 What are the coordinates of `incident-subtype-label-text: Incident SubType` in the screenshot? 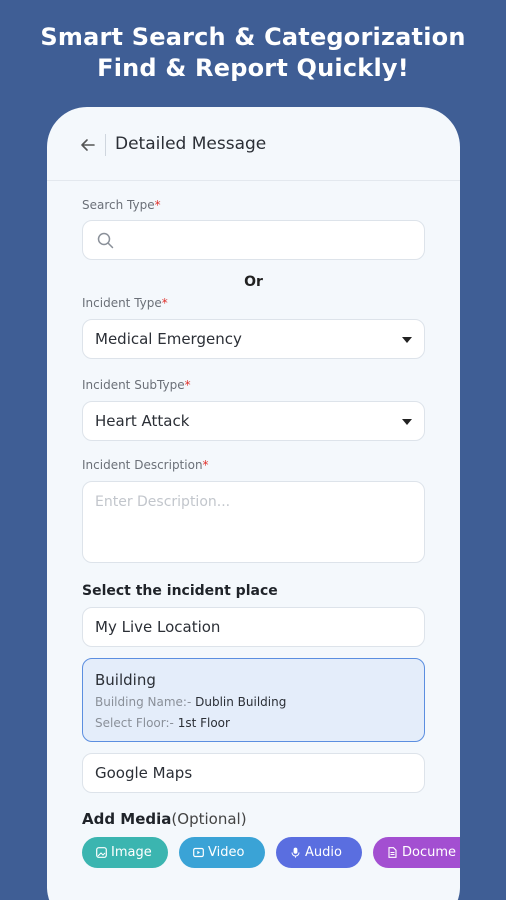 It's located at (133, 385).